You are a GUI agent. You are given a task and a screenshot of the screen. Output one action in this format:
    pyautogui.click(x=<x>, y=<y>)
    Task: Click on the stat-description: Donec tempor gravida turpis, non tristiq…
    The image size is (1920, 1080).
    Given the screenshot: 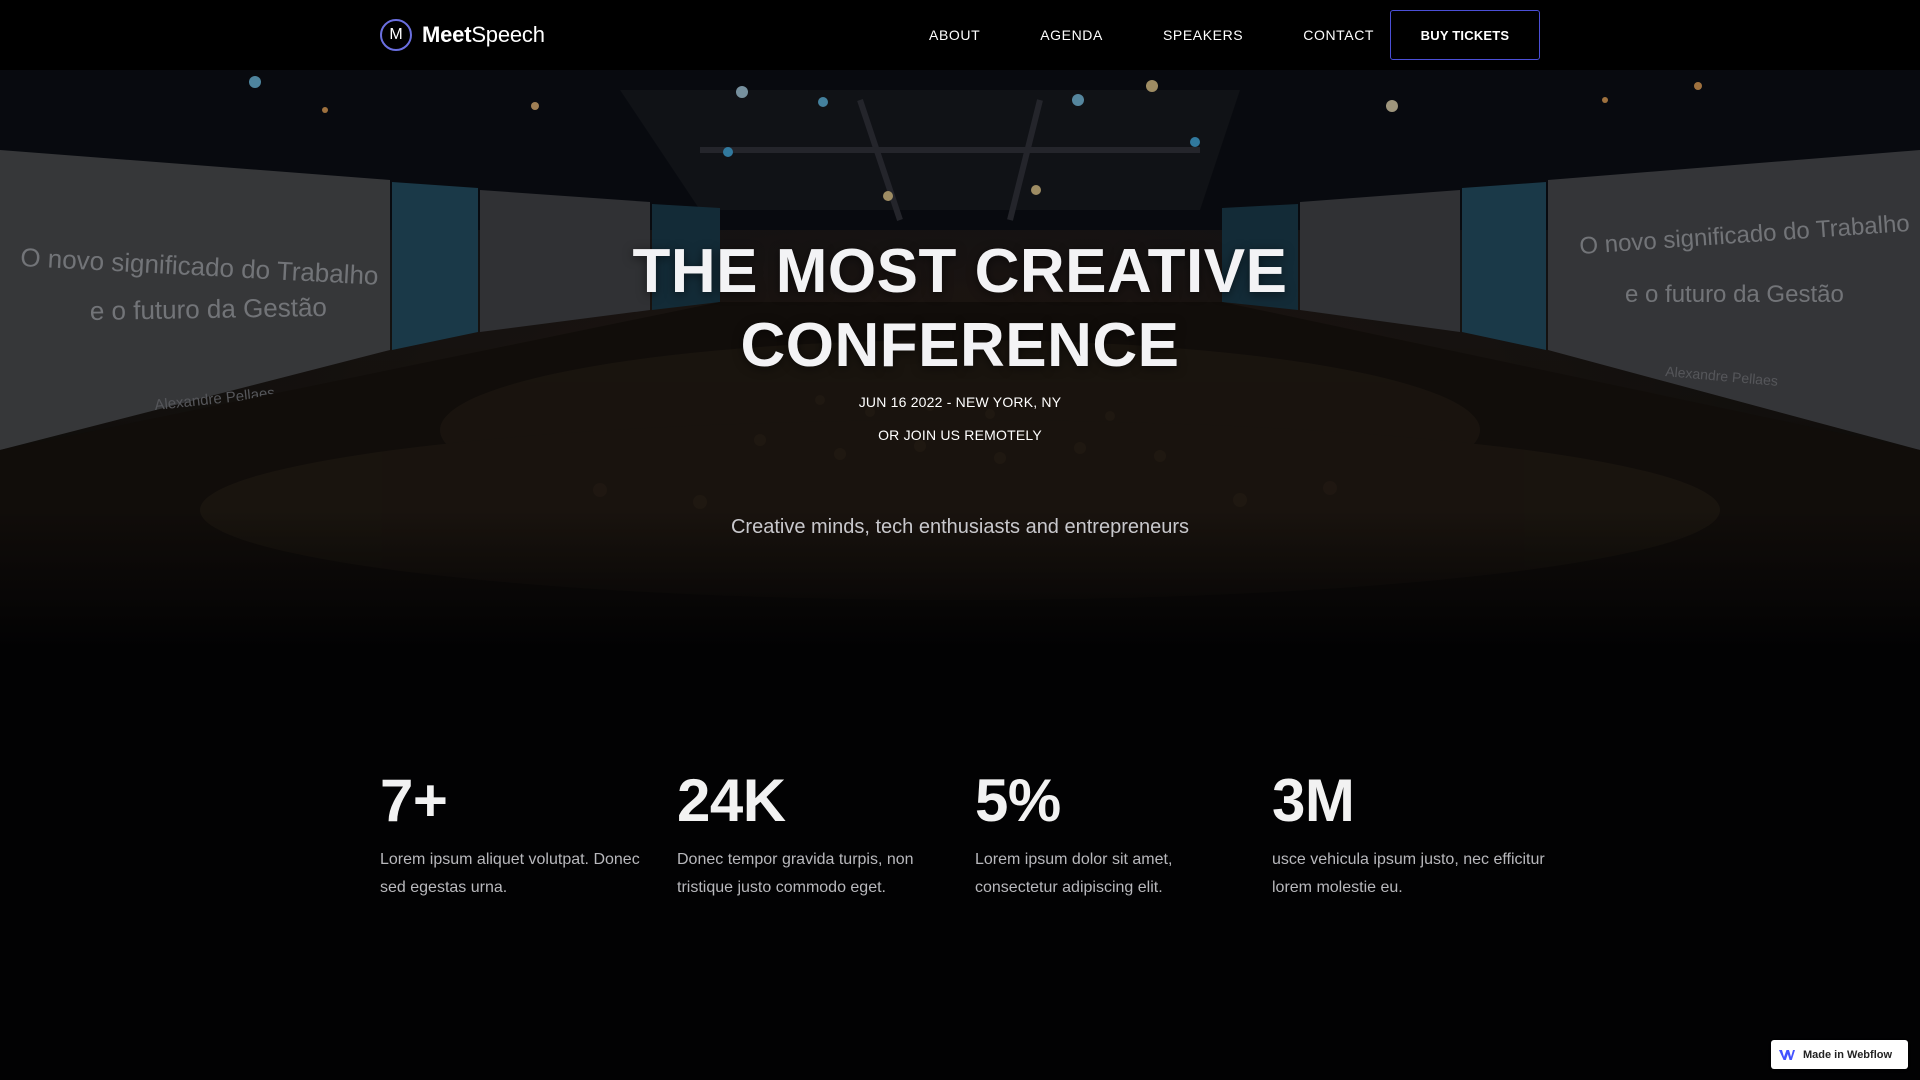 What is the action you would take?
    pyautogui.click(x=795, y=873)
    